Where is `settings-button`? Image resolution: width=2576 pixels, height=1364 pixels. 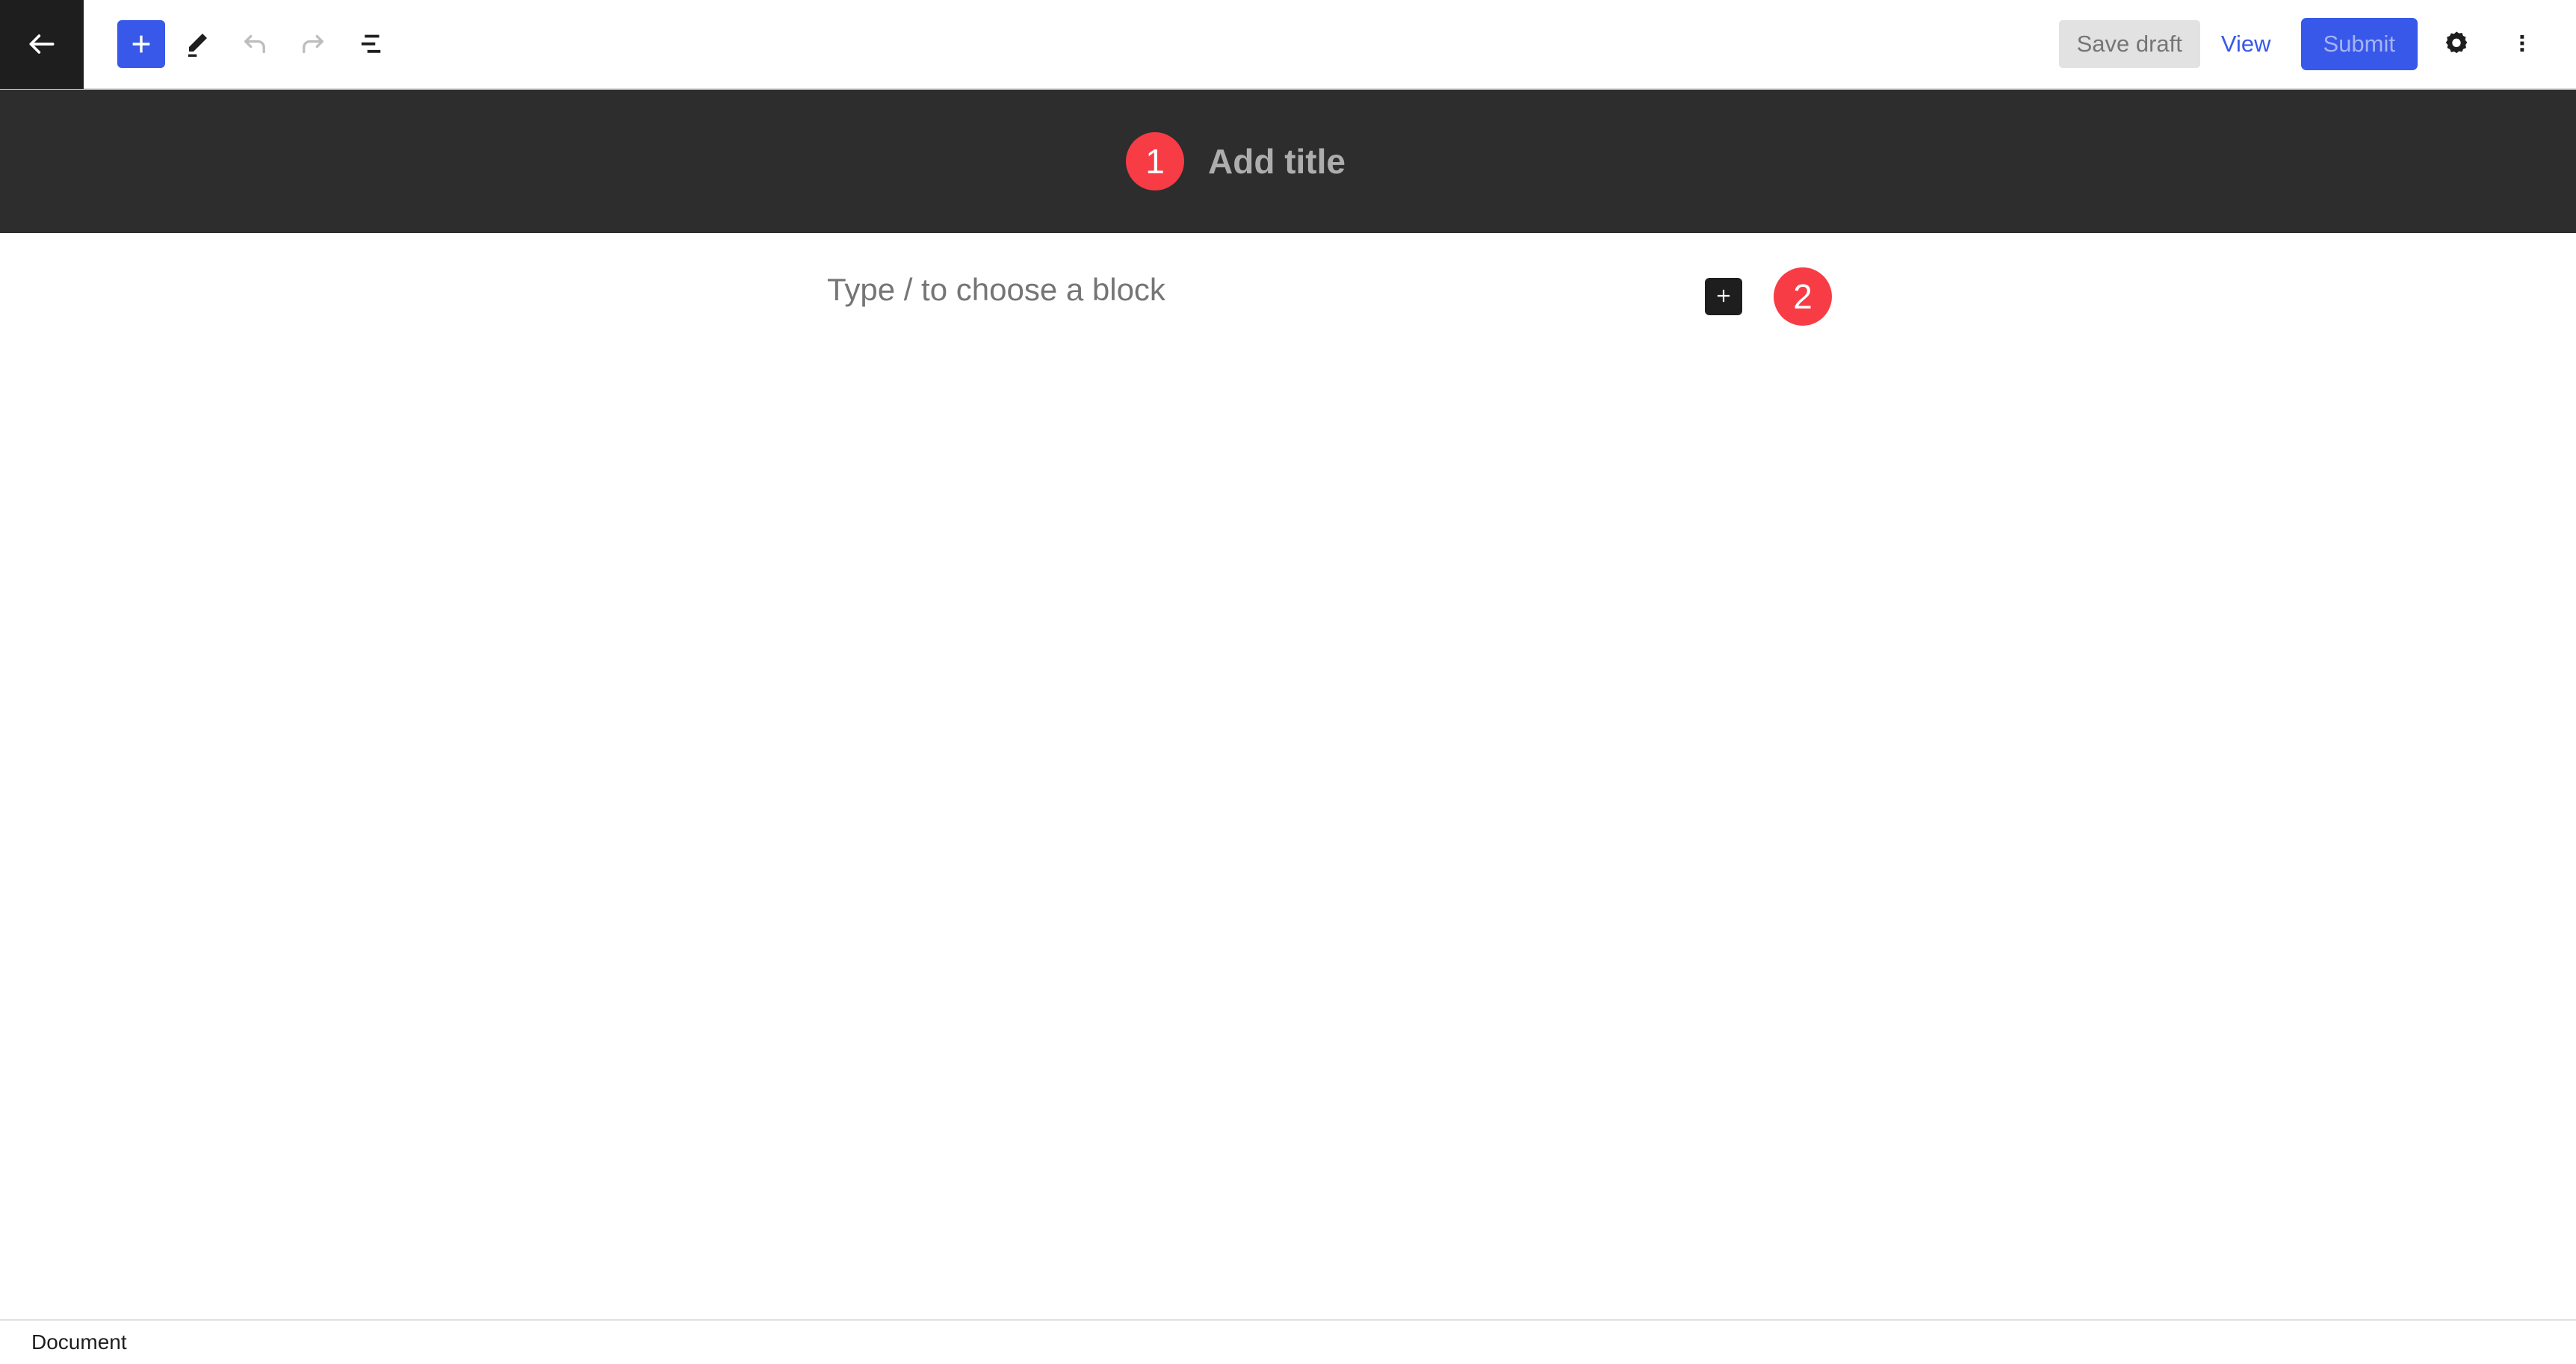
settings-button is located at coordinates (2456, 44).